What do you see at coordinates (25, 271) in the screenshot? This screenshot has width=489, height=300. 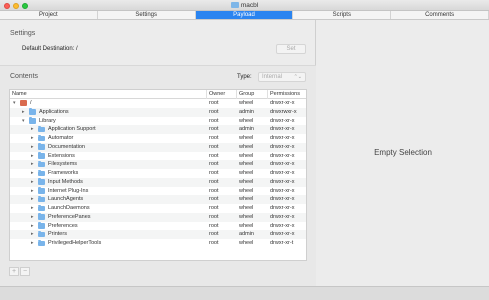 I see `remove-item-button: −` at bounding box center [25, 271].